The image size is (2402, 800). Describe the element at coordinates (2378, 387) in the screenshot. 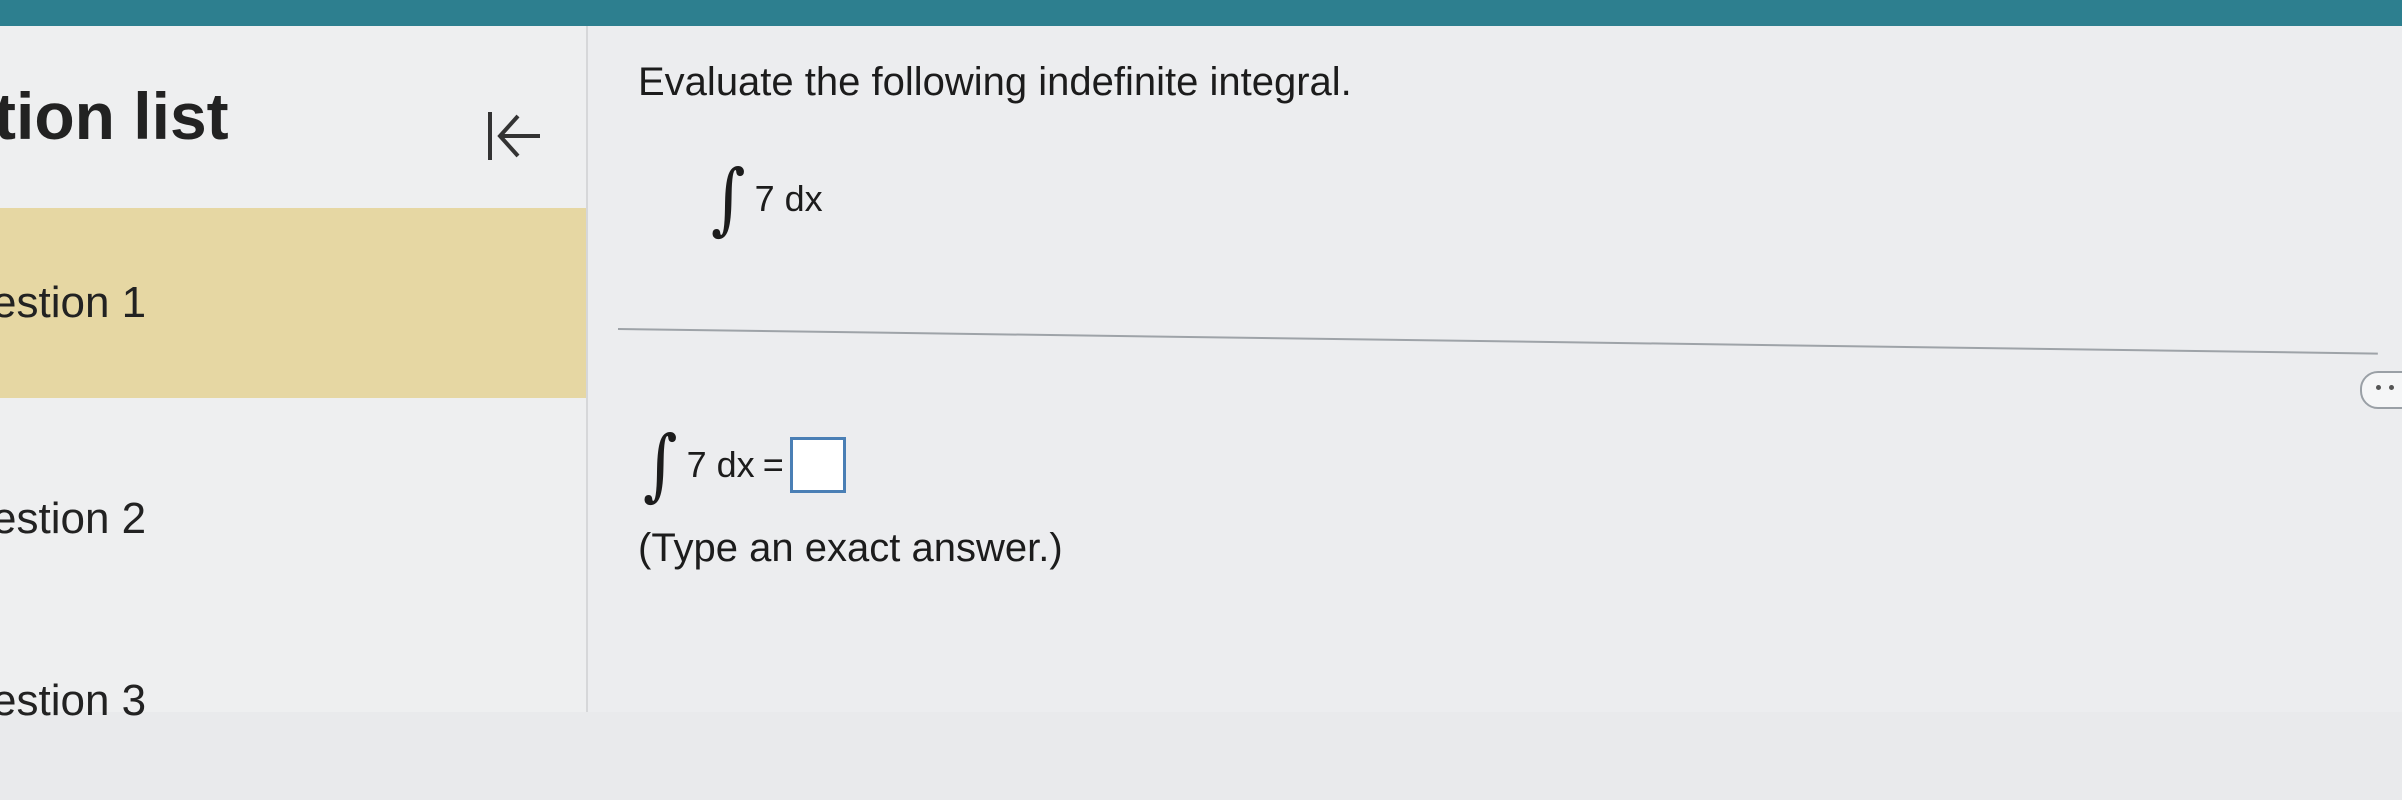

I see `more-options-icon` at that location.